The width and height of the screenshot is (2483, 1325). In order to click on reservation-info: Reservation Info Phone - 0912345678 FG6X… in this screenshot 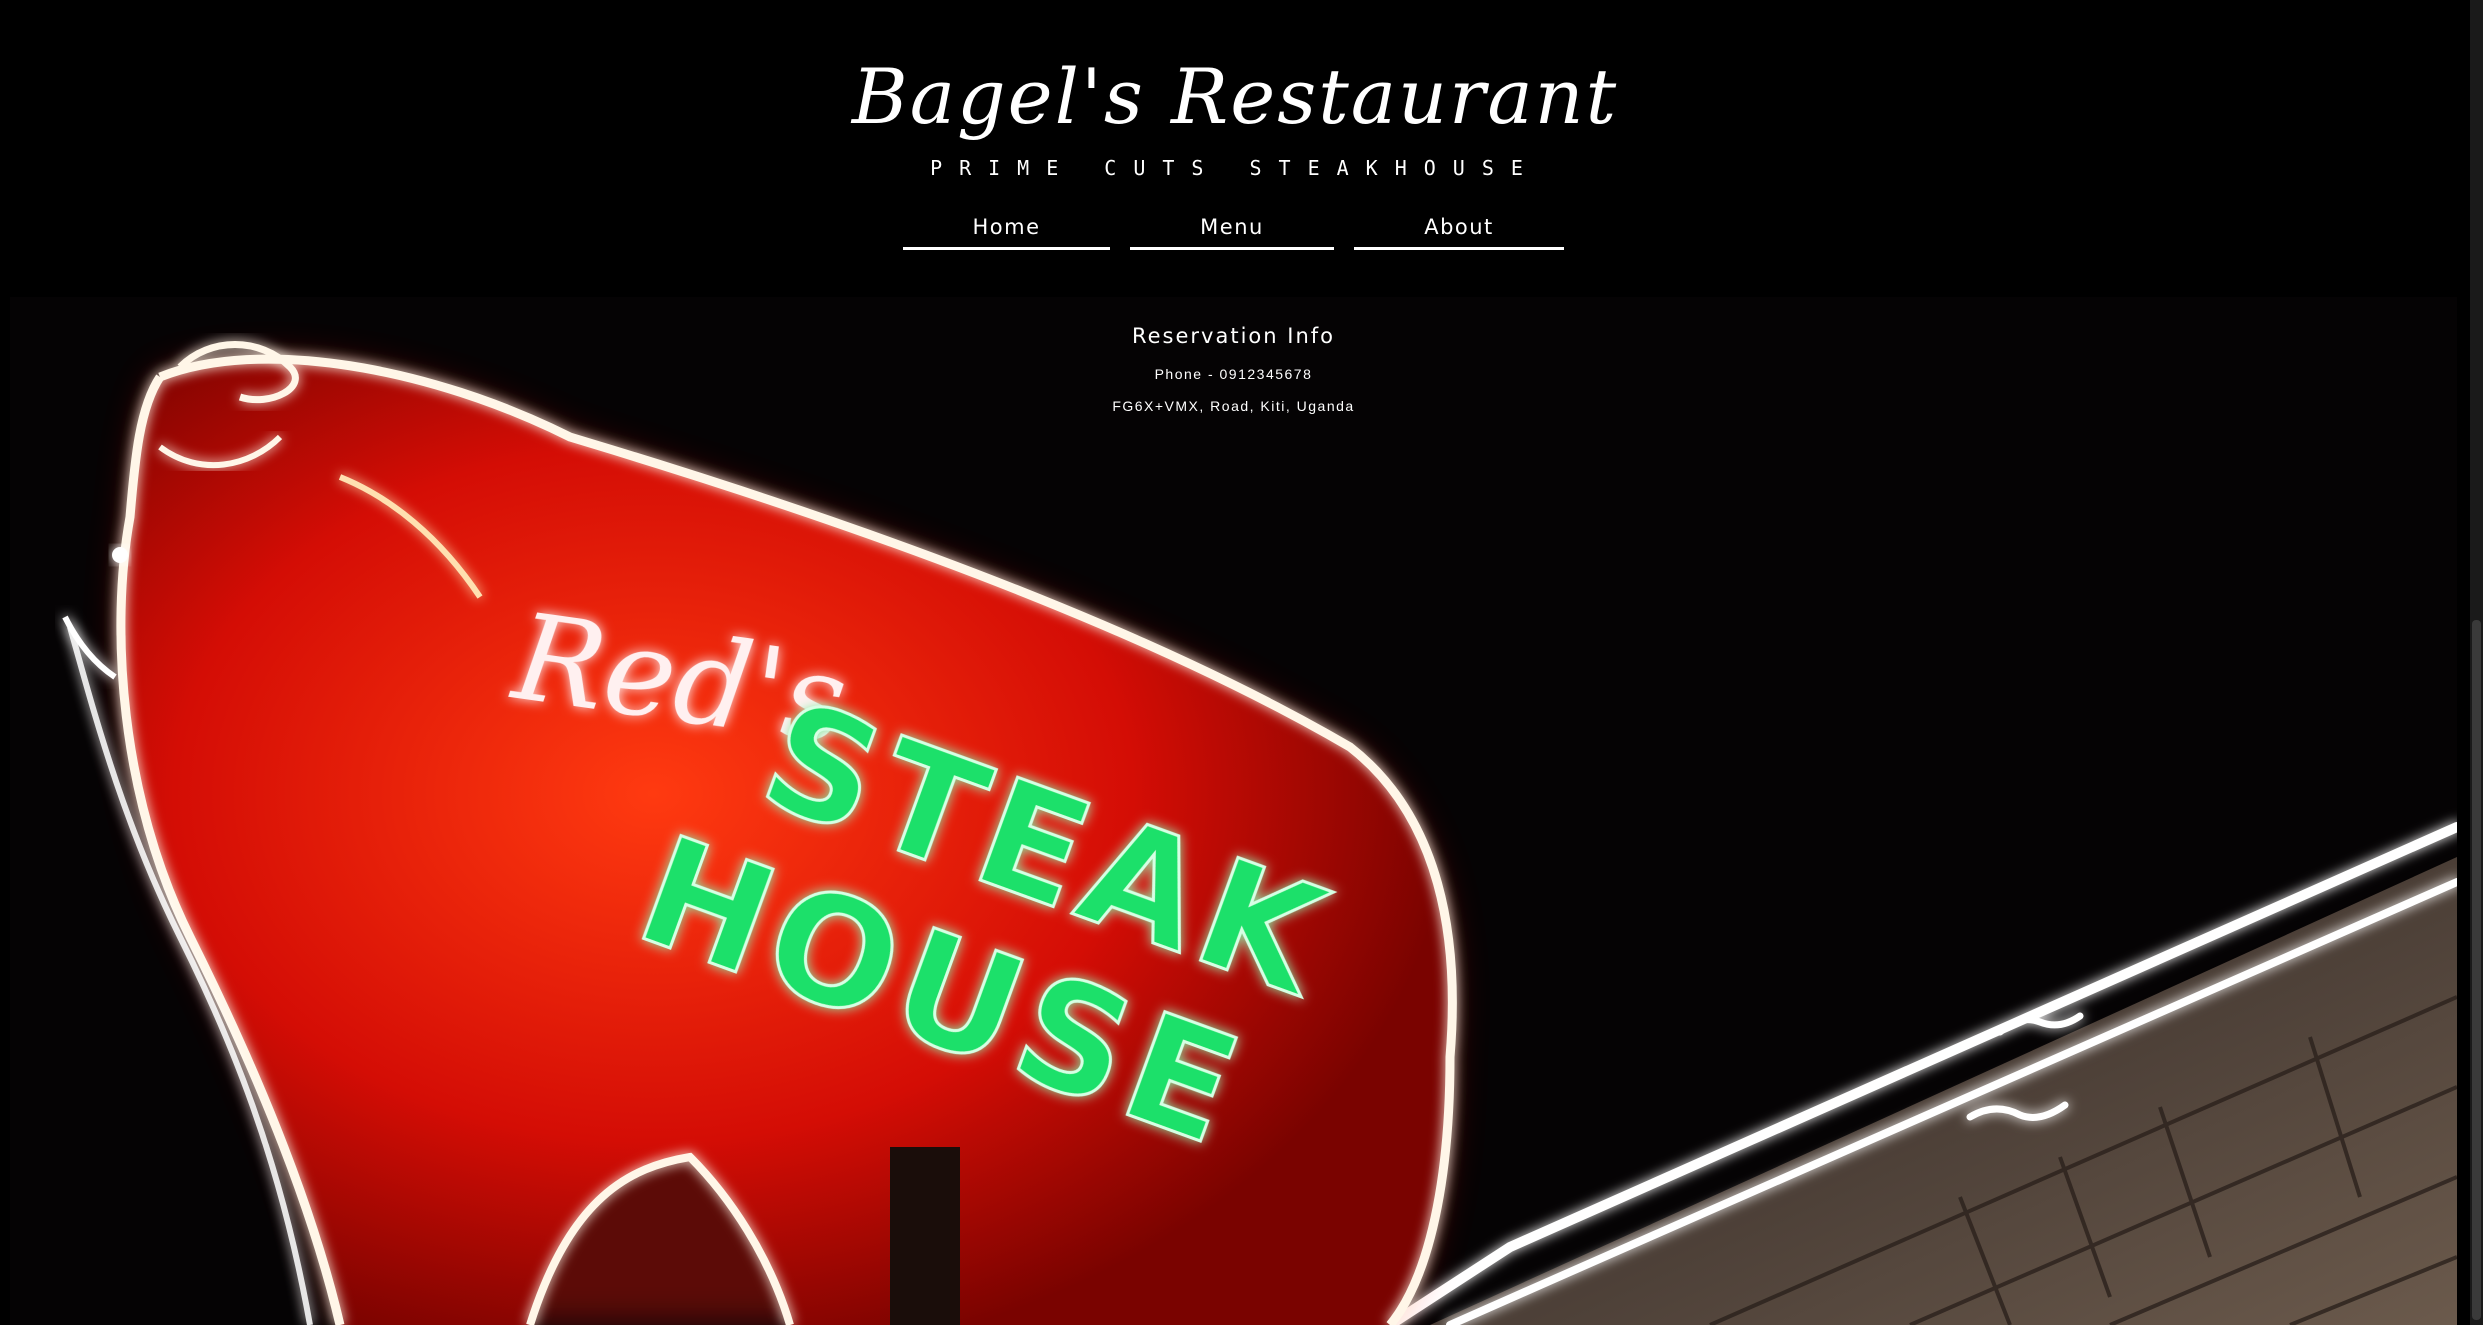, I will do `click(1233, 368)`.